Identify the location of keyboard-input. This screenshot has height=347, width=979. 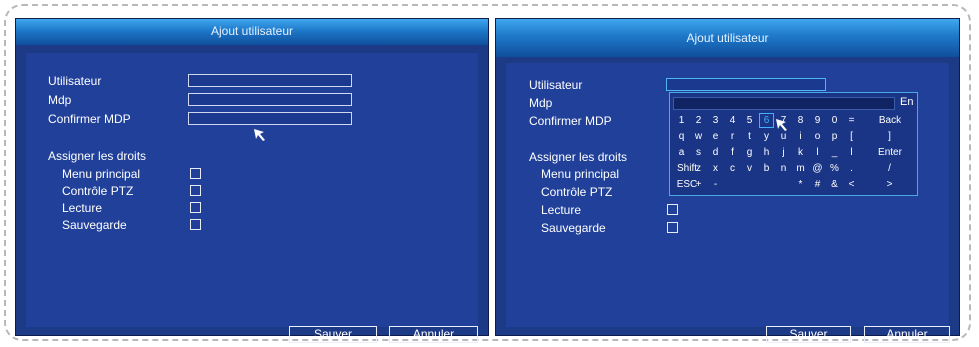
(784, 103).